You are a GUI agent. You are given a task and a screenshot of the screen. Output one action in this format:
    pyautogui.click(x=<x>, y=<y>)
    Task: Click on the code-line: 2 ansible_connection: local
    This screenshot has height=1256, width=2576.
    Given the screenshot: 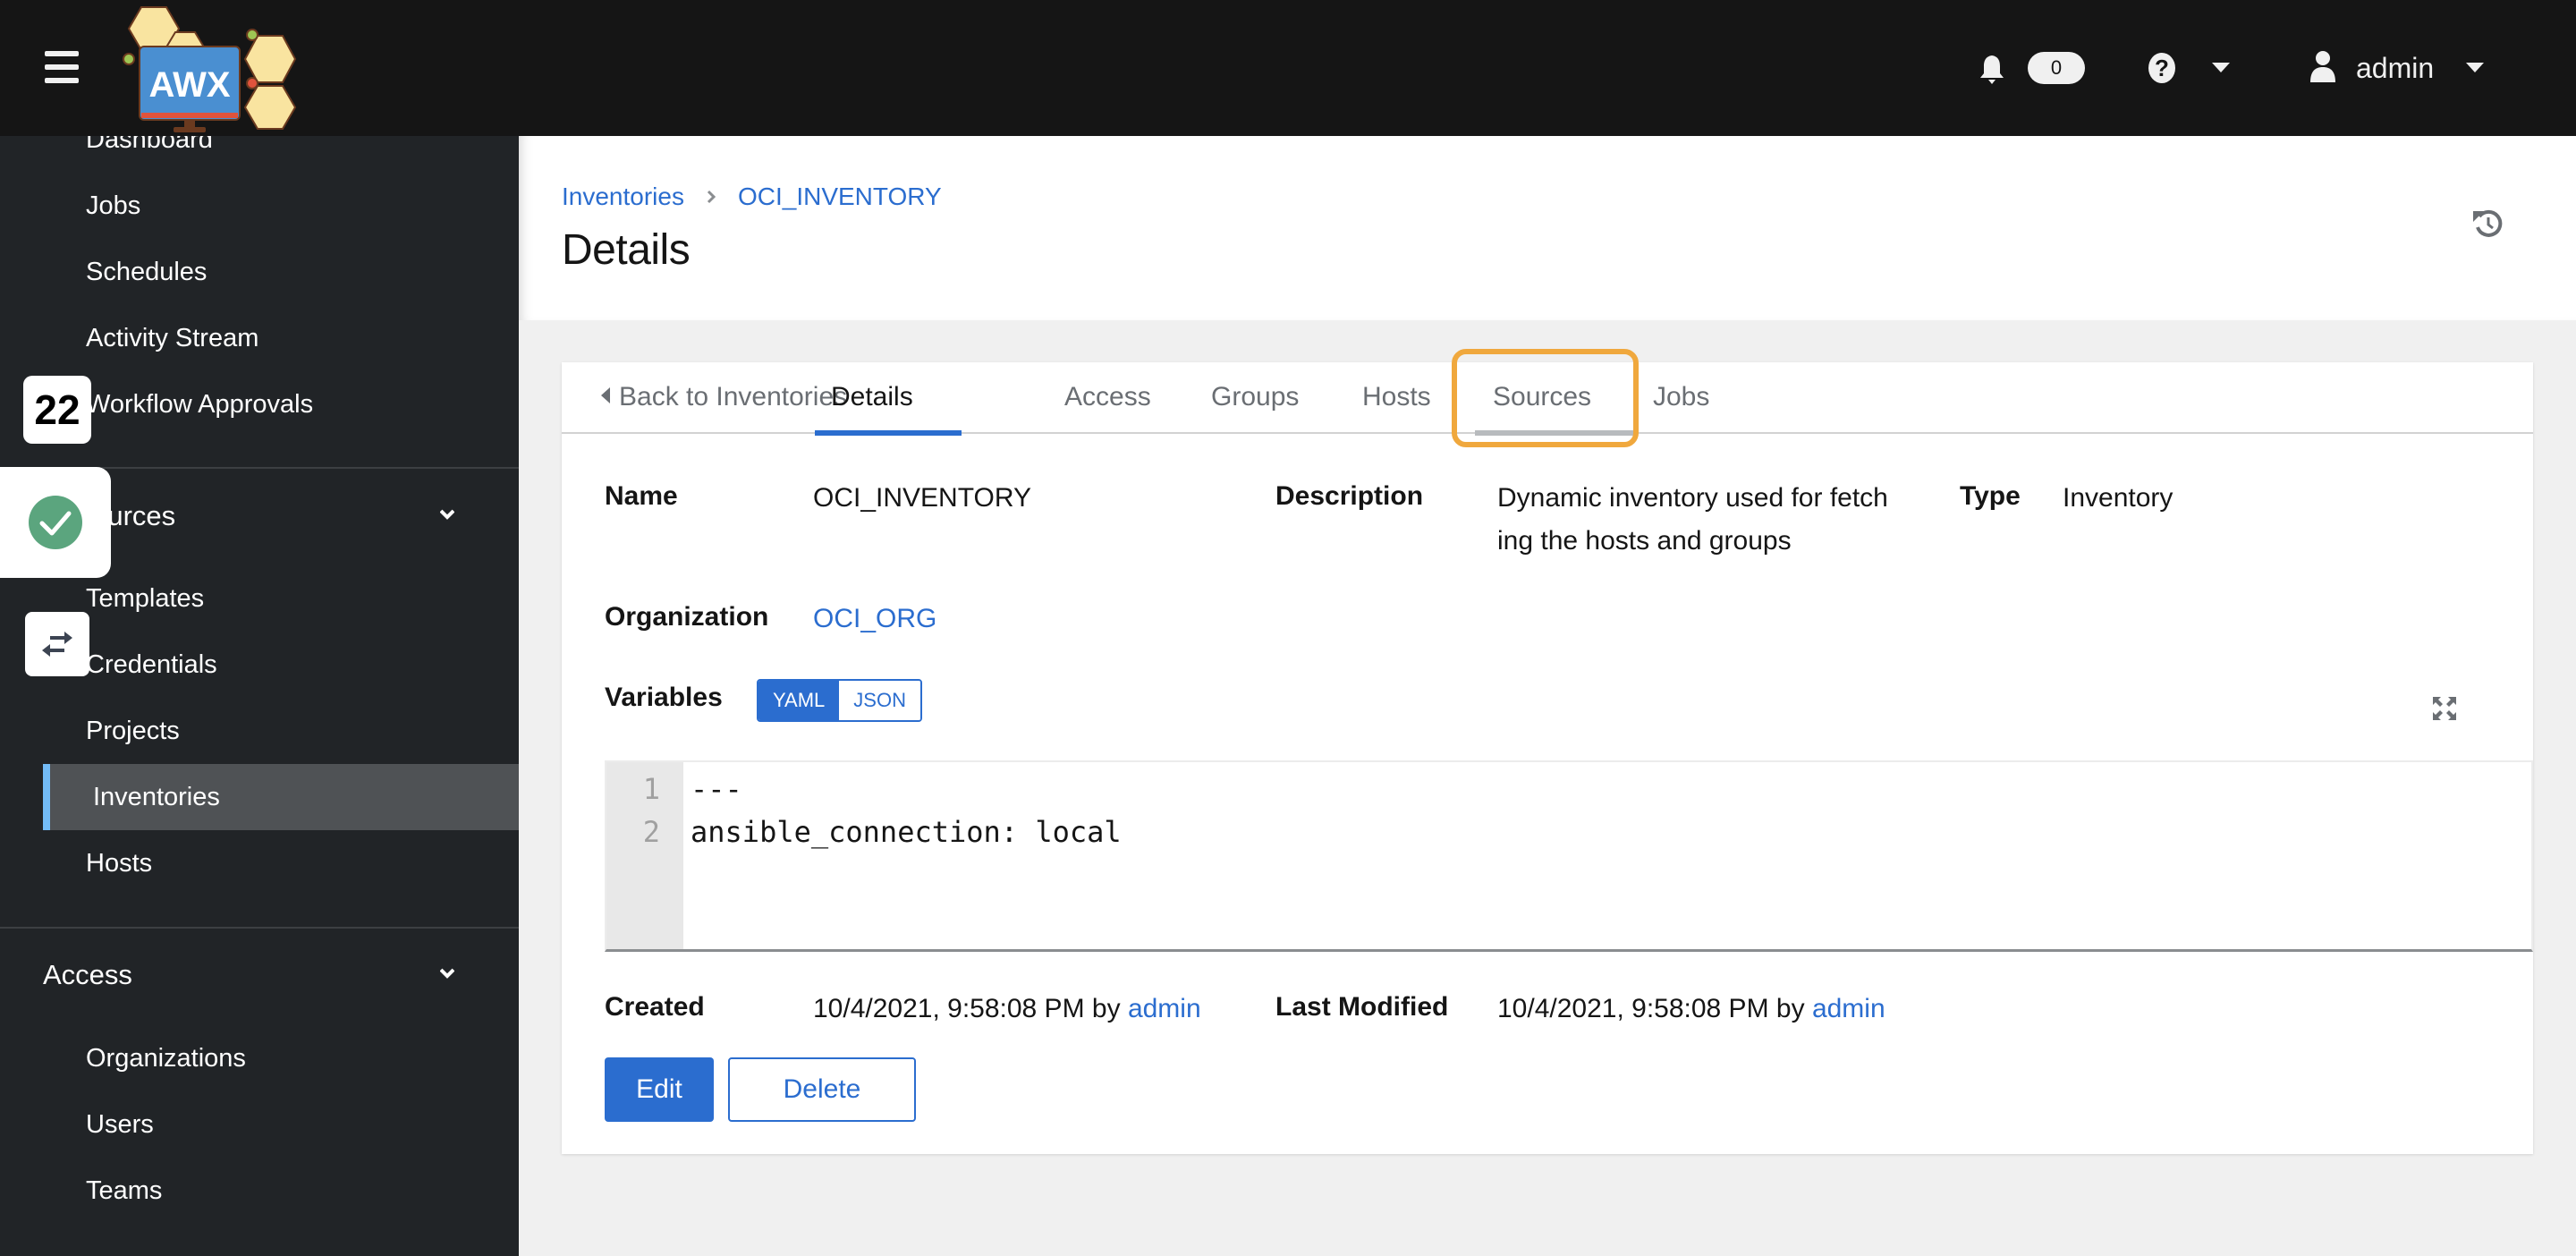 What is the action you would take?
    pyautogui.click(x=1568, y=831)
    